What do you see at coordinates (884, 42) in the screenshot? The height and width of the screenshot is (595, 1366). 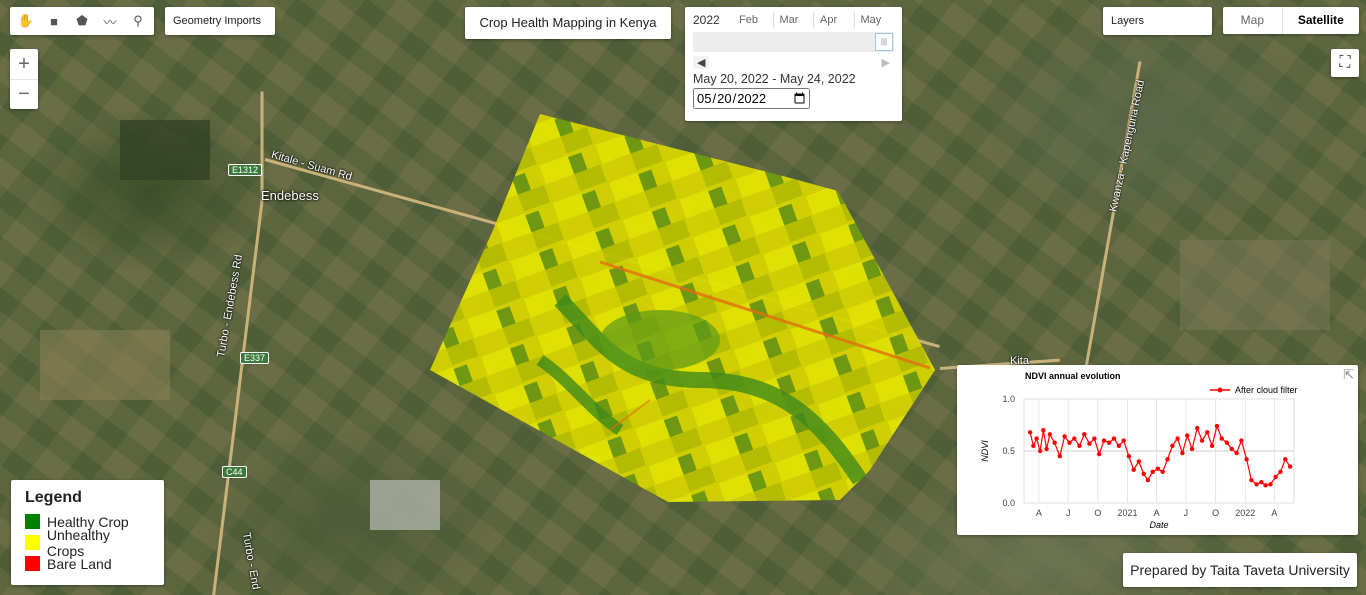 I see `slider-handle: |||` at bounding box center [884, 42].